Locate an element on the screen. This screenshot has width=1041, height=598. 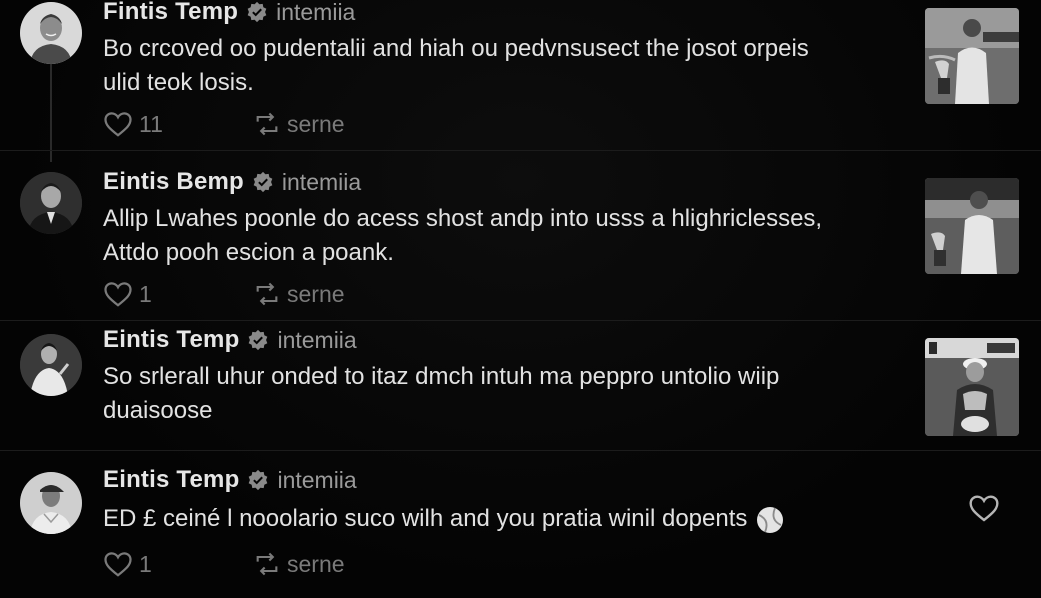
avatar-man-smiling-icon is located at coordinates (51, 33).